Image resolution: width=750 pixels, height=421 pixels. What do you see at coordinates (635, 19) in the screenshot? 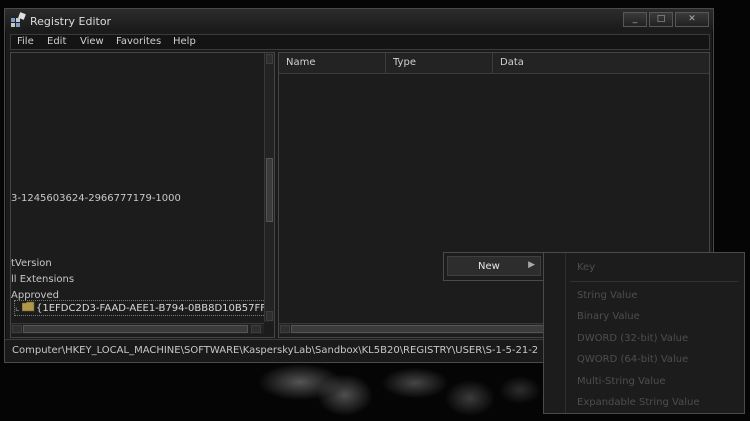
I see `minimize-button: _` at bounding box center [635, 19].